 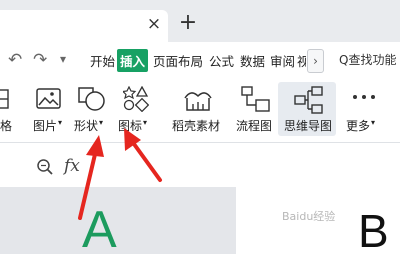 What do you see at coordinates (143, 155) in the screenshot?
I see `arrow-to-icon` at bounding box center [143, 155].